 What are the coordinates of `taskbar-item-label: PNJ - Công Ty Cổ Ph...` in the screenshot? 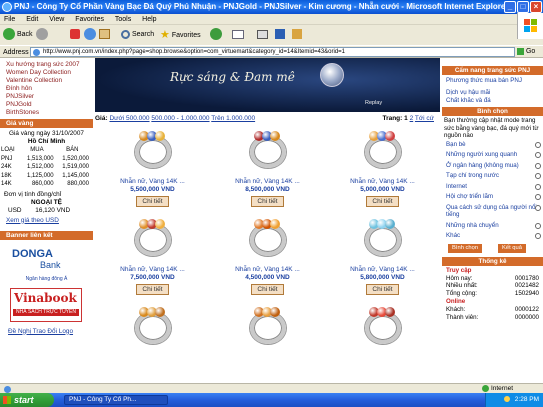 It's located at (103, 399).